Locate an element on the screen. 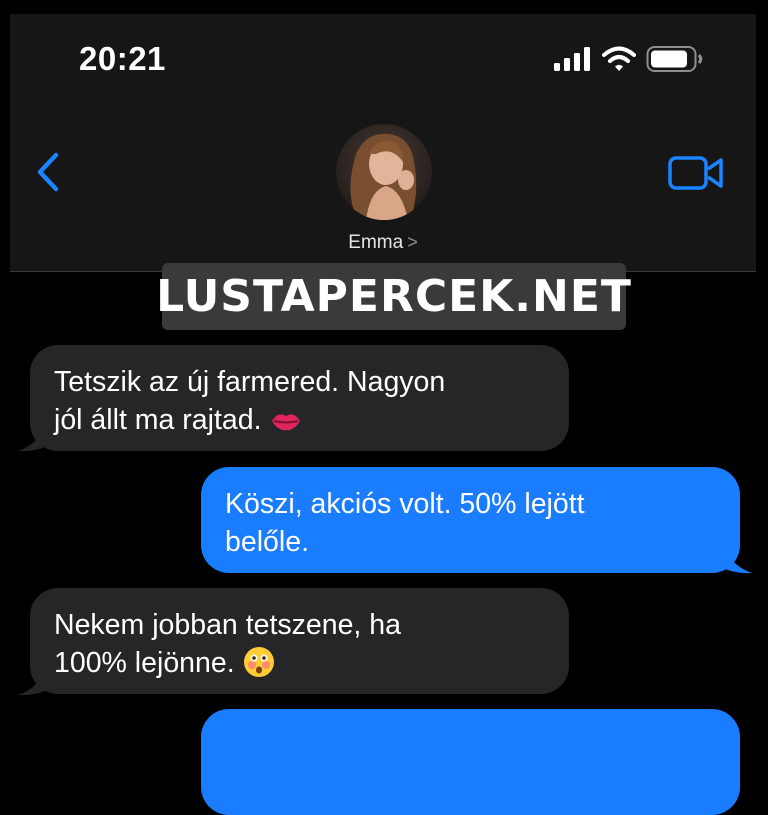 The image size is (768, 815). back-chevron-icon is located at coordinates (49, 172).